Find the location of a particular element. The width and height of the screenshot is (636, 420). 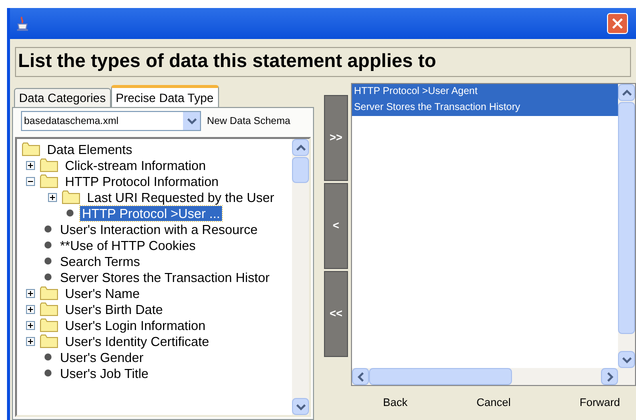

tab: Data Categories is located at coordinates (62, 97).